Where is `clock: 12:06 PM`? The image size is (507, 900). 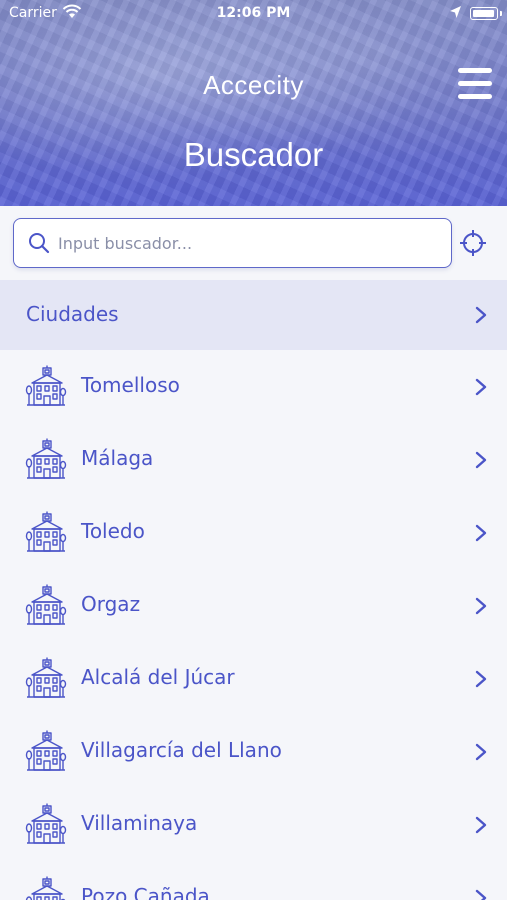
clock: 12:06 PM is located at coordinates (253, 13).